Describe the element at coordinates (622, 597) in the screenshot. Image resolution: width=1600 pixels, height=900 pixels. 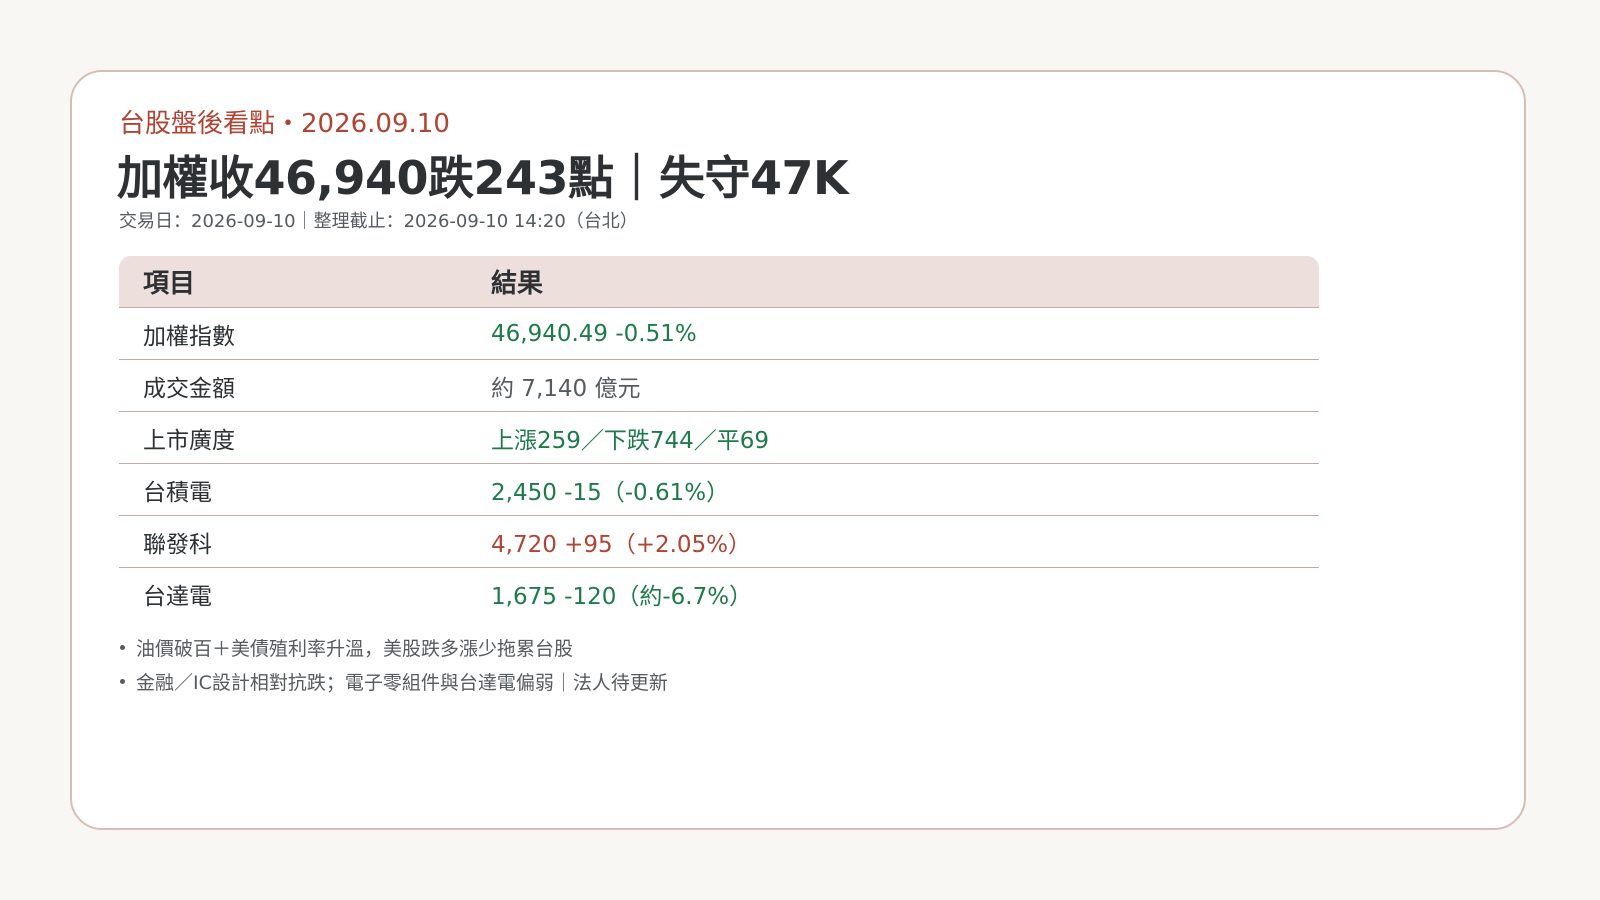
I see `row-value: 1,675 -120（約-6.7%）` at that location.